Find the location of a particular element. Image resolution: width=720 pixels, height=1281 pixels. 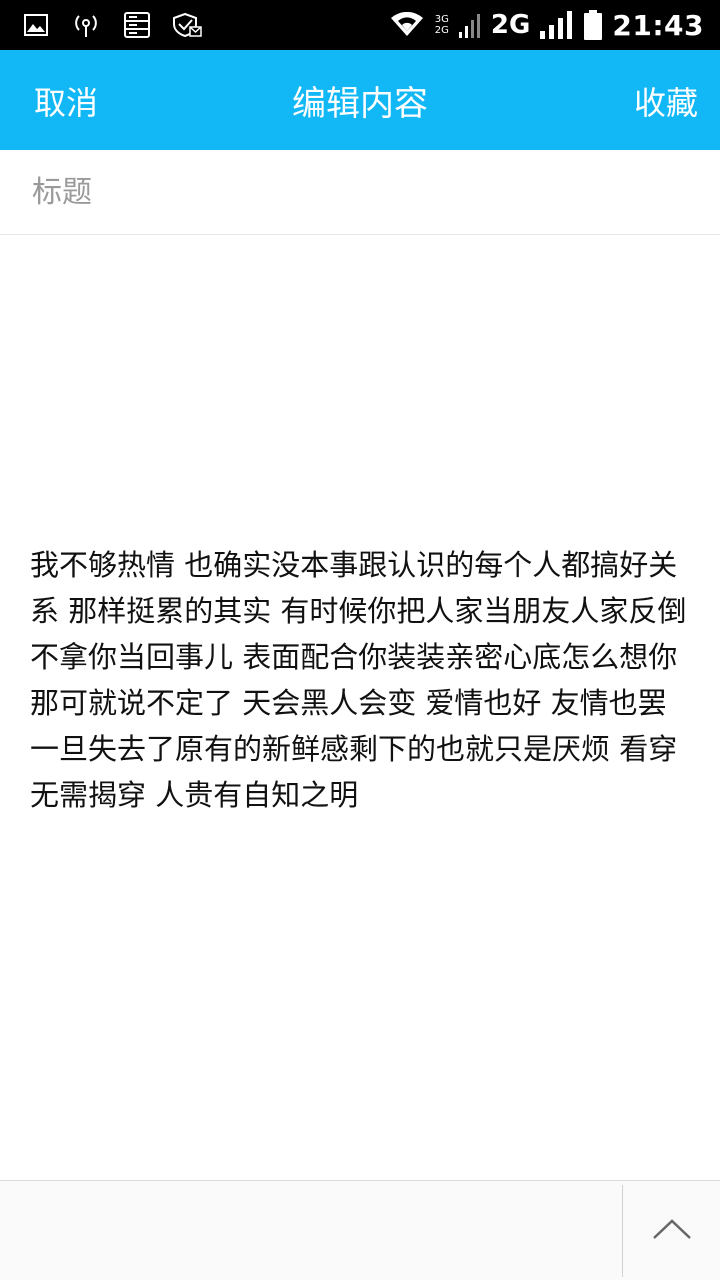

network-label: 2G is located at coordinates (510, 25).